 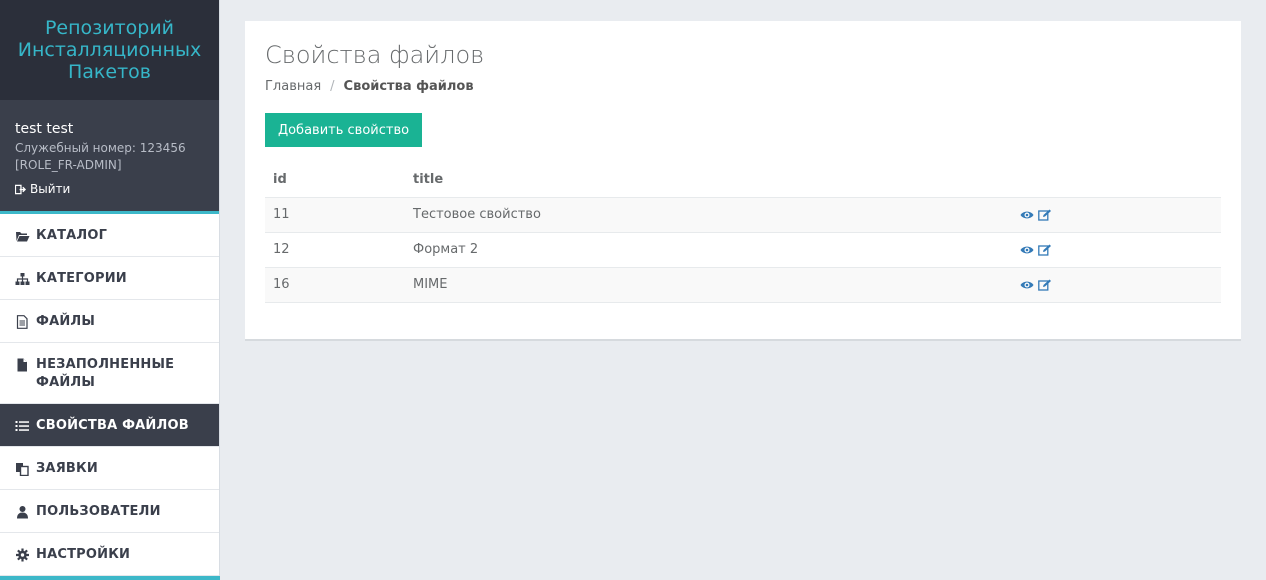 I want to click on logout-label: Выйти, so click(x=50, y=189).